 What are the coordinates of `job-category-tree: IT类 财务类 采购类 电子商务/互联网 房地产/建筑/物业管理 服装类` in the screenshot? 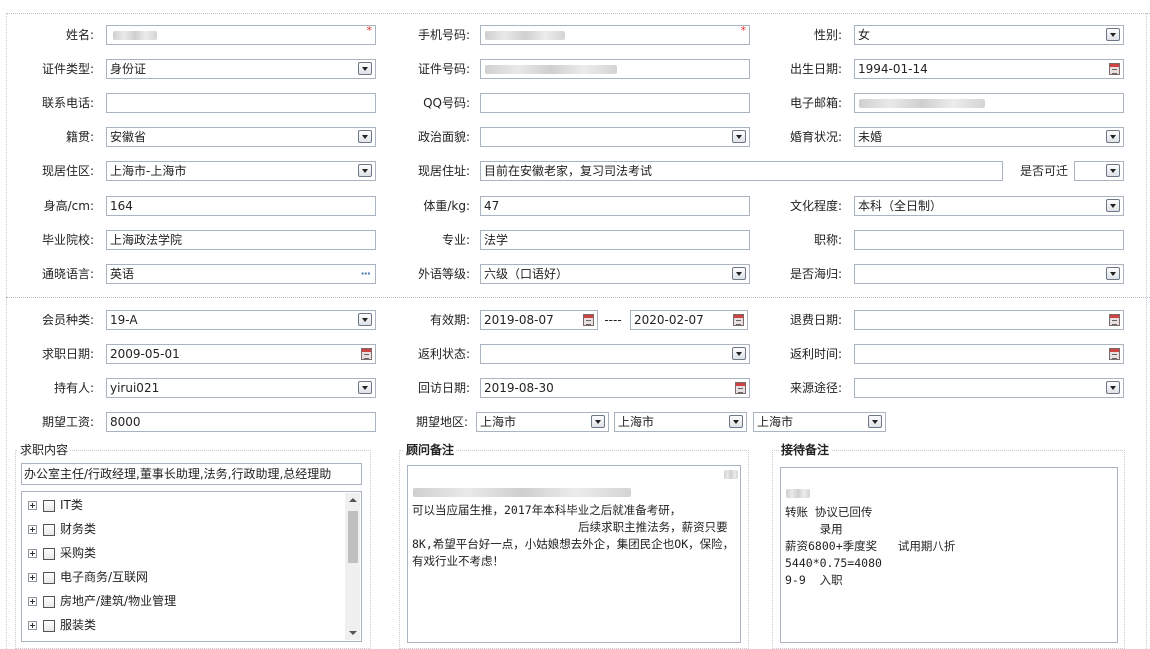 It's located at (191, 566).